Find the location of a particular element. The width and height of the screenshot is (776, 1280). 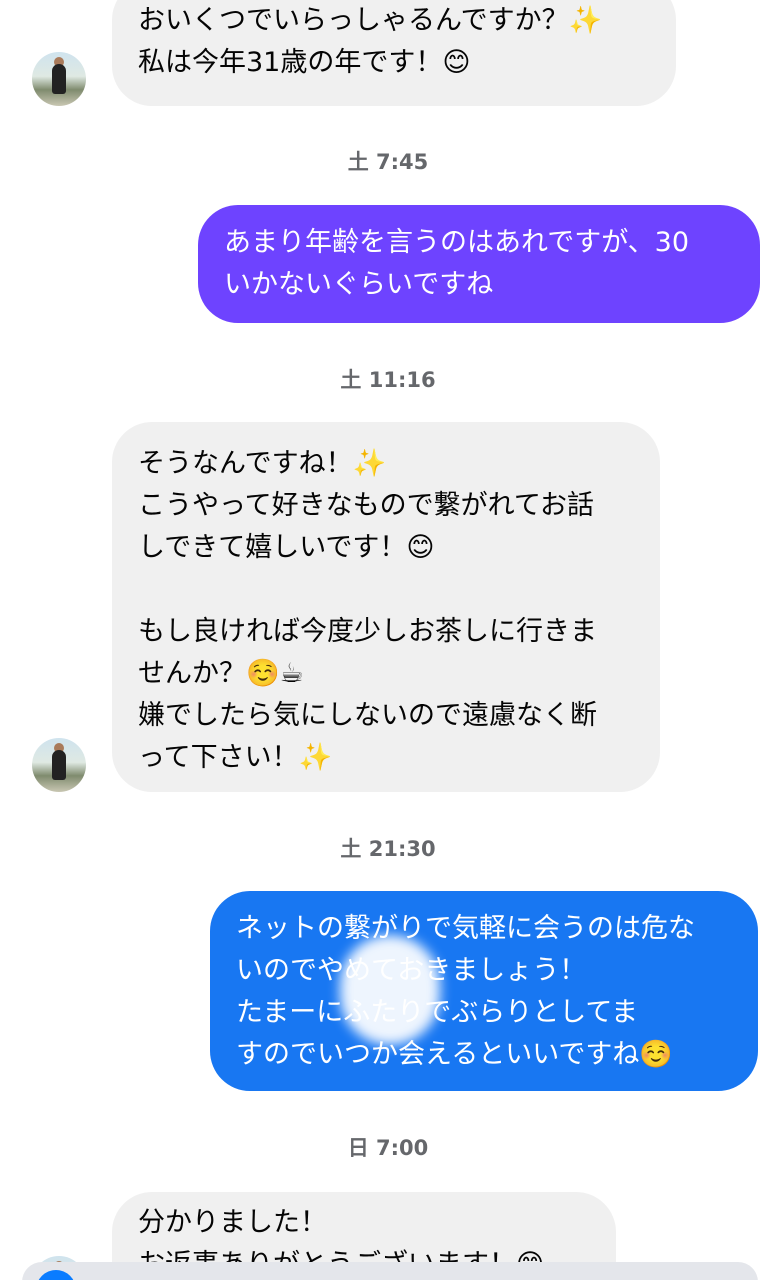

redaction-blur is located at coordinates (390, 990).